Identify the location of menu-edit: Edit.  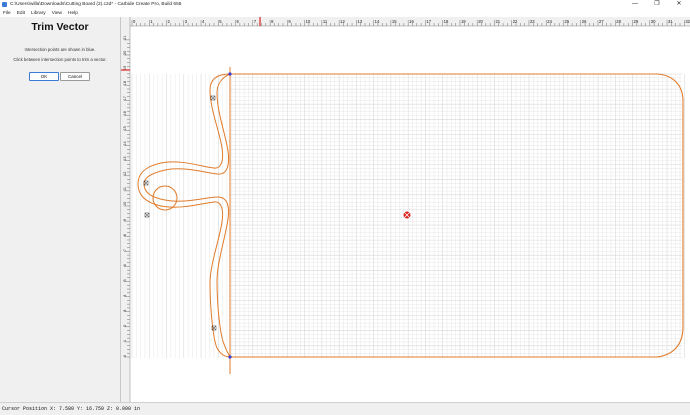
(21, 13).